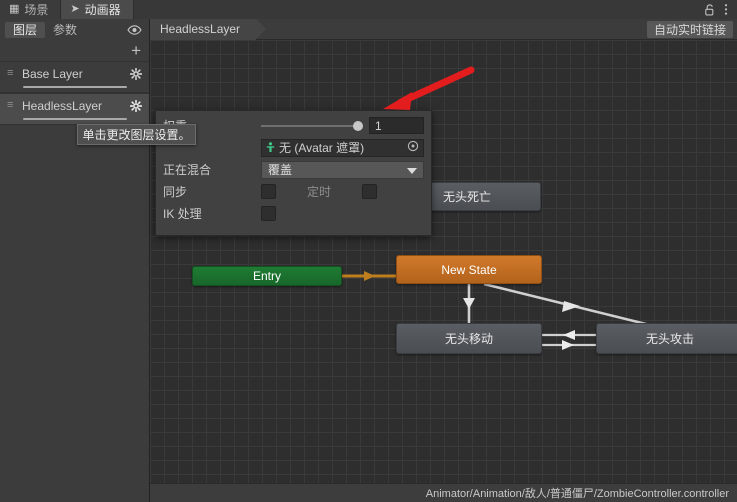  I want to click on panel-tabstrip: 图层 参数, so click(75, 29).